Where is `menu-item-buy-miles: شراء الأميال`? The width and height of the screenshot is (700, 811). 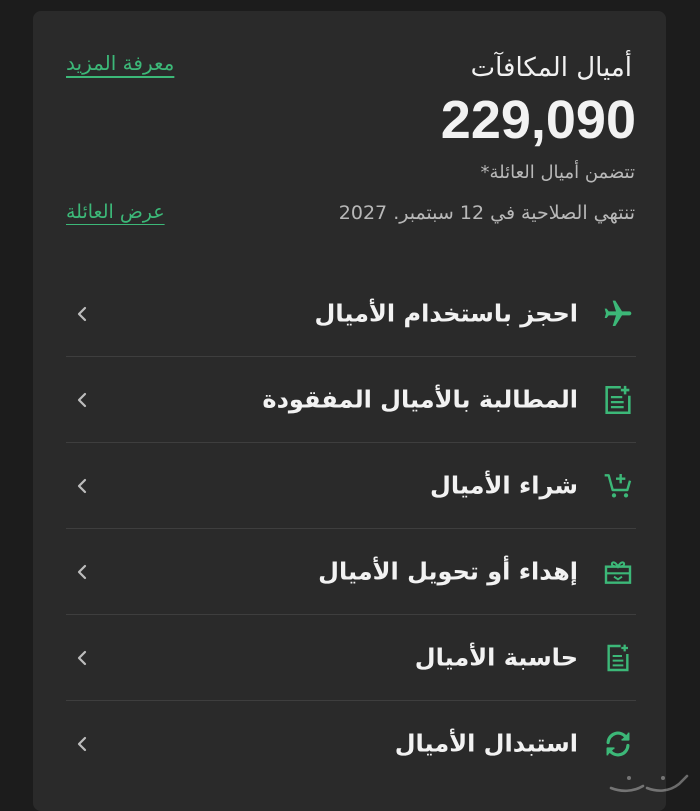
menu-item-buy-miles: شراء الأميال is located at coordinates (351, 486).